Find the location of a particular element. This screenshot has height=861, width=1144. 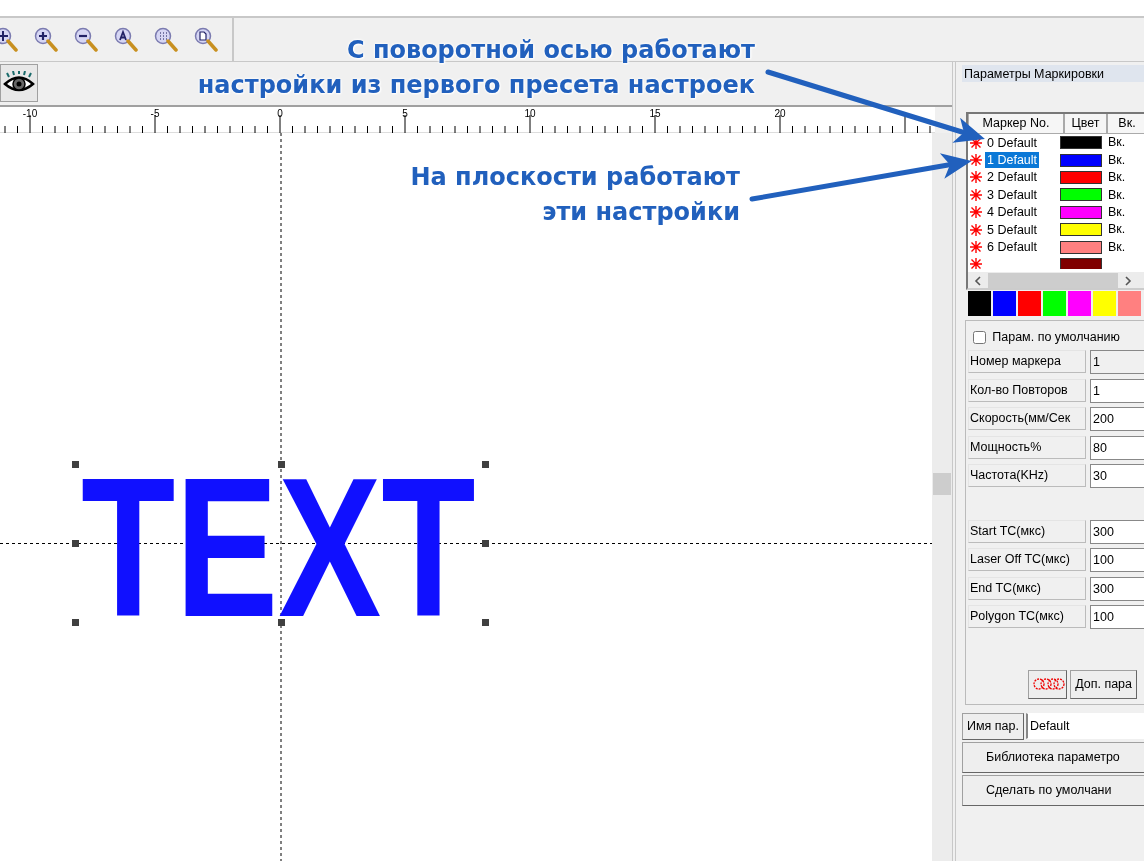

param-field: 200 is located at coordinates (1117, 419).